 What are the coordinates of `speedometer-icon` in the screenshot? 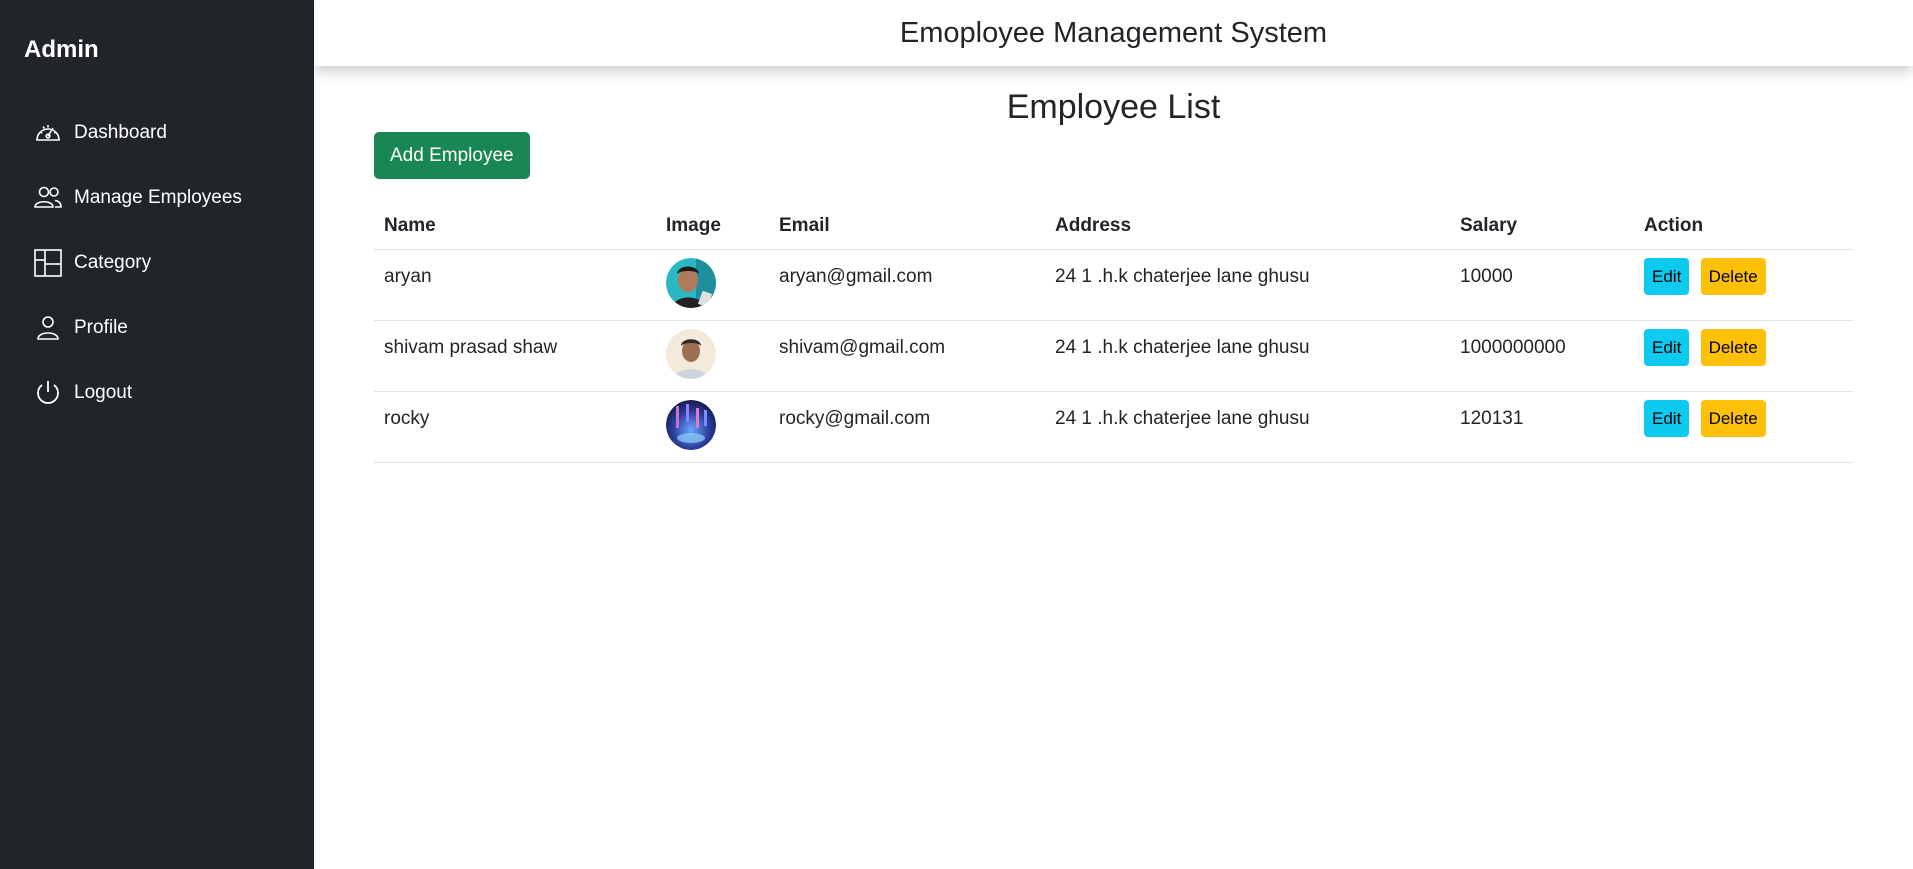 It's located at (48, 133).